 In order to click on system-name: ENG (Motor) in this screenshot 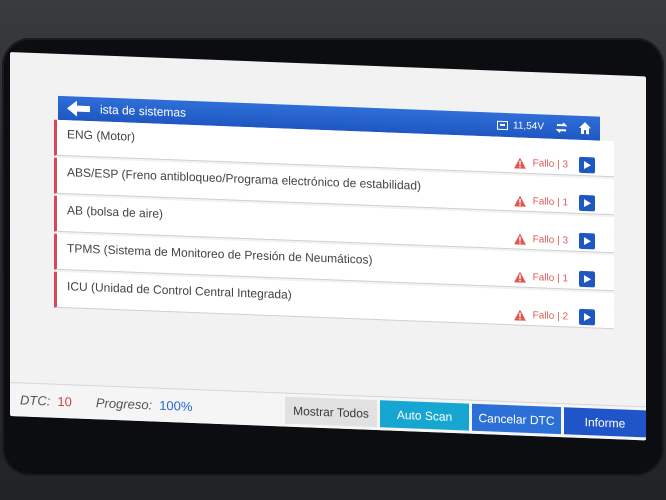, I will do `click(101, 135)`.